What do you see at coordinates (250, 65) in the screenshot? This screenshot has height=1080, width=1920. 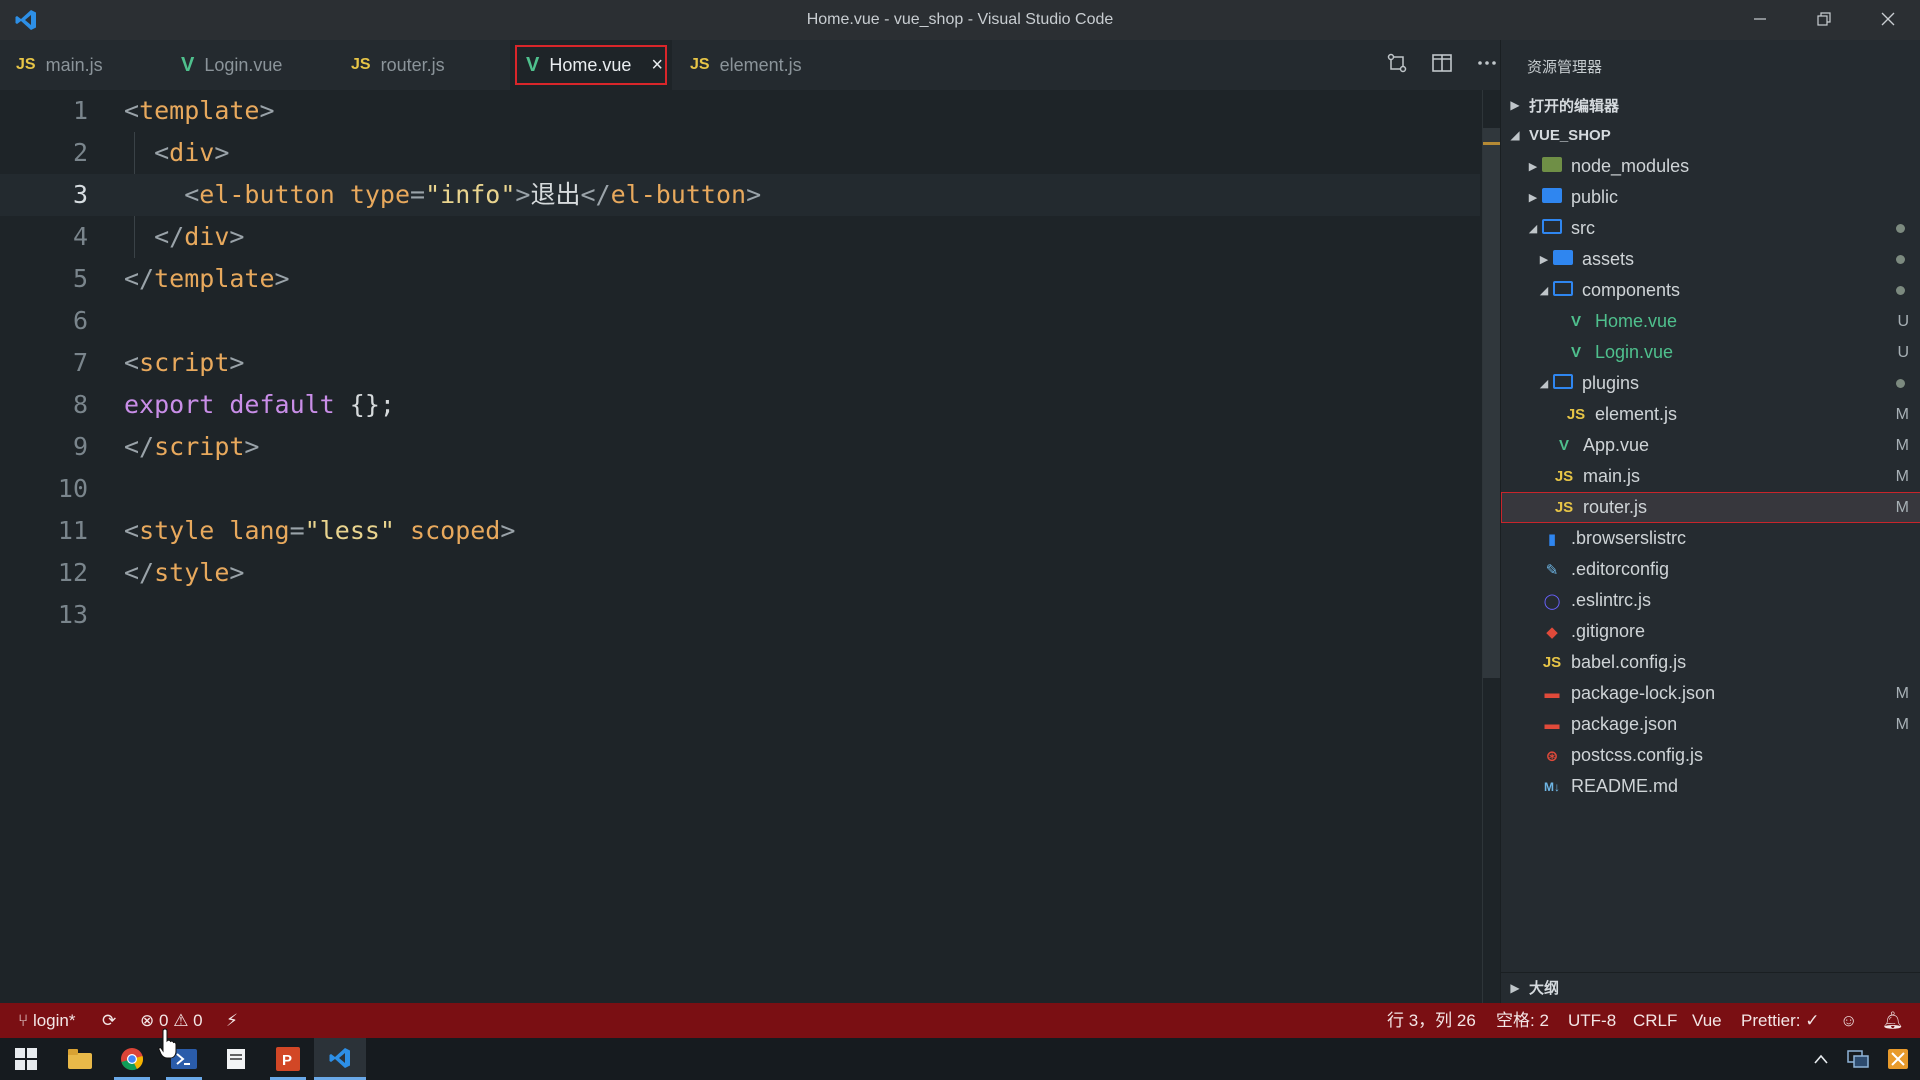 I see `tab-login-vue: V Login.vue` at bounding box center [250, 65].